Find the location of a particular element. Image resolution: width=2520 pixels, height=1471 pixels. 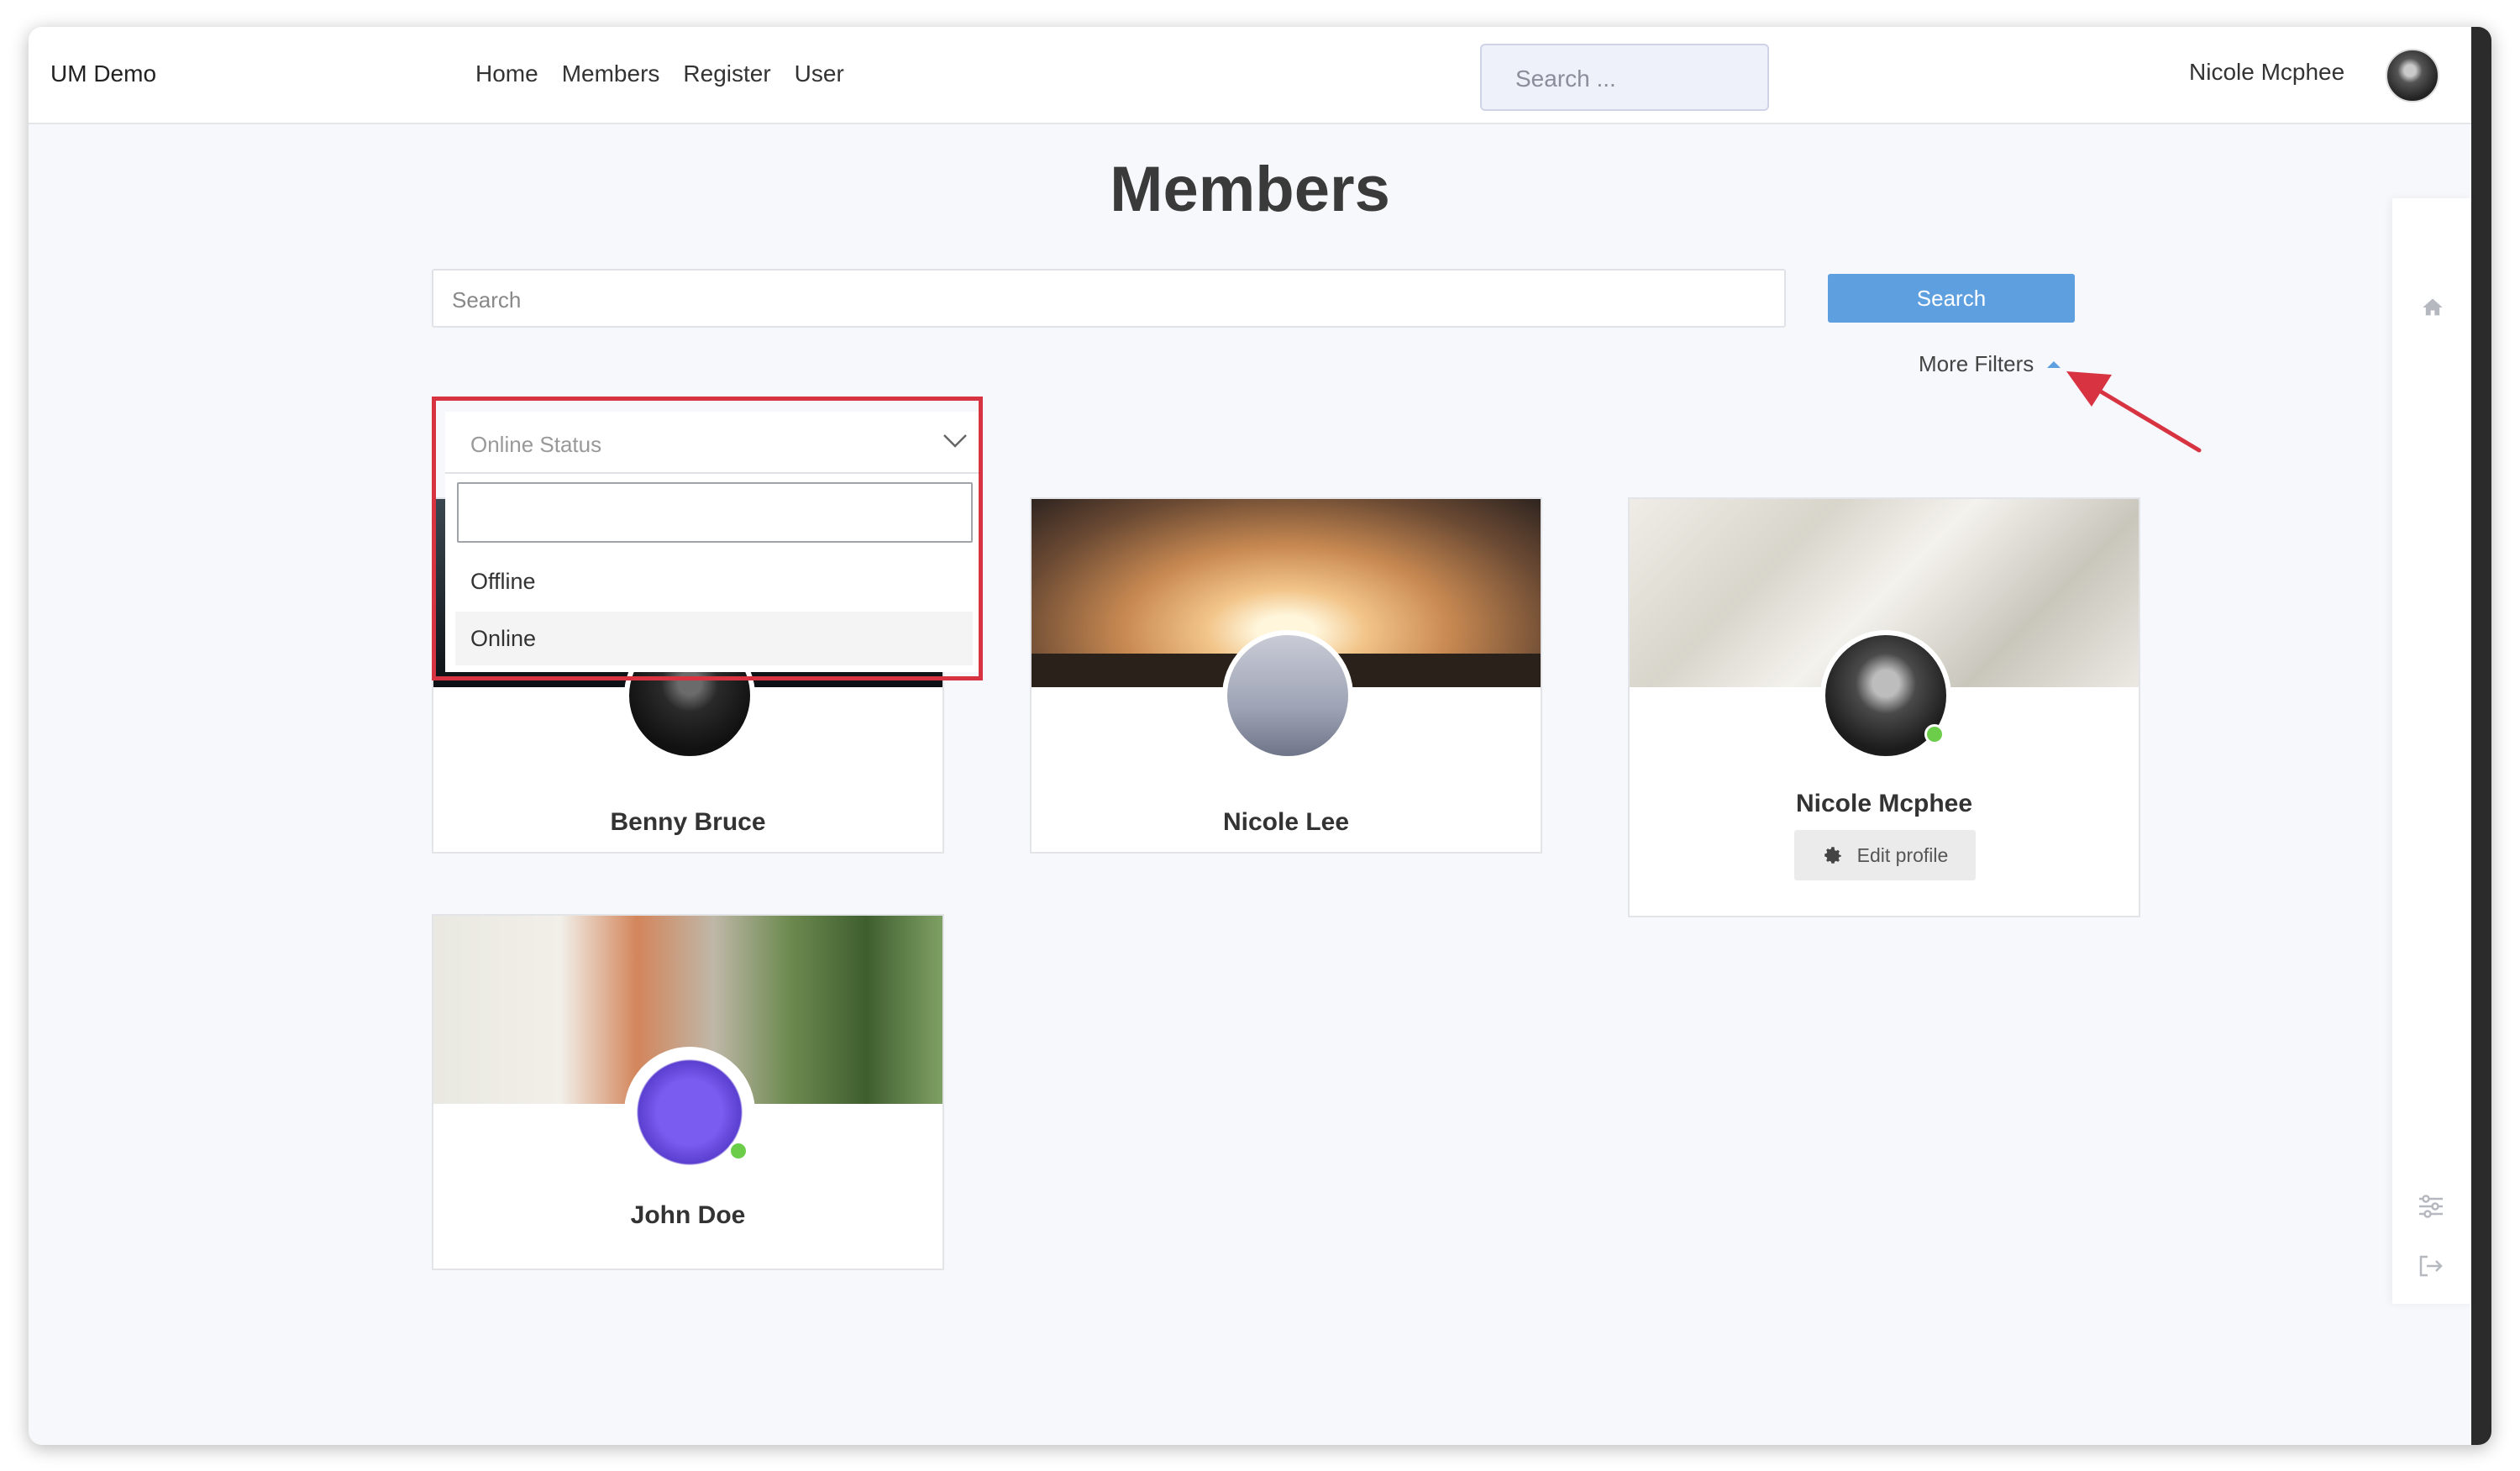

annotation-highlight-box is located at coordinates (707, 538).